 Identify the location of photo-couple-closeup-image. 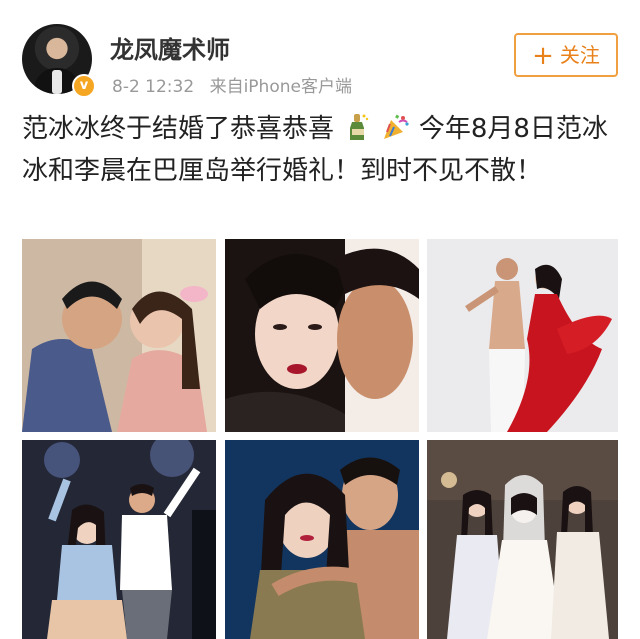
(322, 335).